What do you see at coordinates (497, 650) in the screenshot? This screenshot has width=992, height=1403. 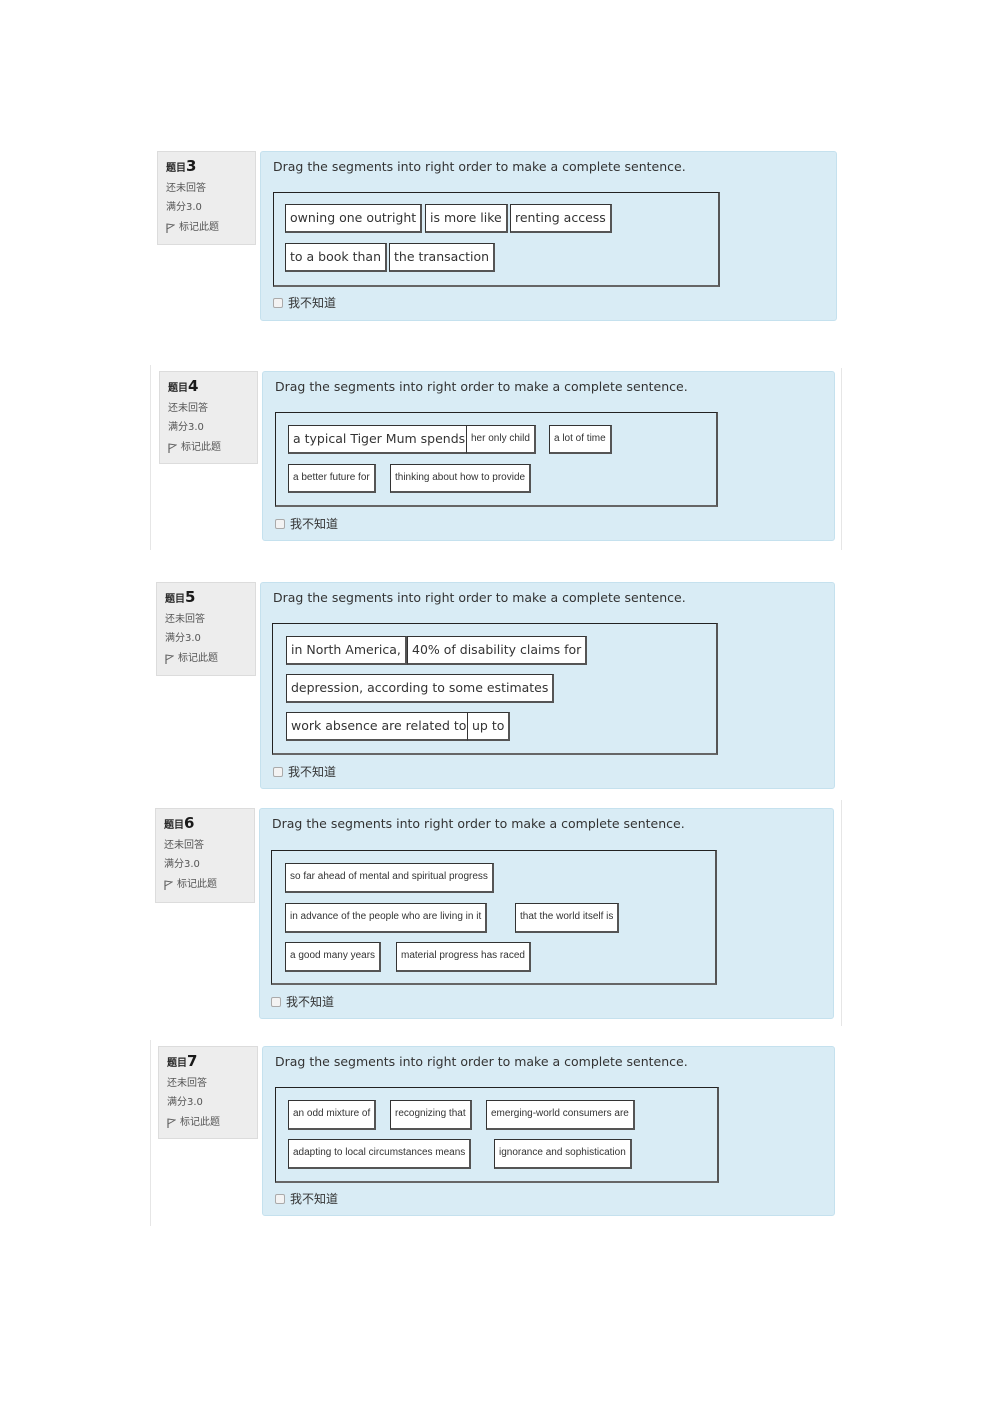 I see `segment-tile: 40% of disability claims for` at bounding box center [497, 650].